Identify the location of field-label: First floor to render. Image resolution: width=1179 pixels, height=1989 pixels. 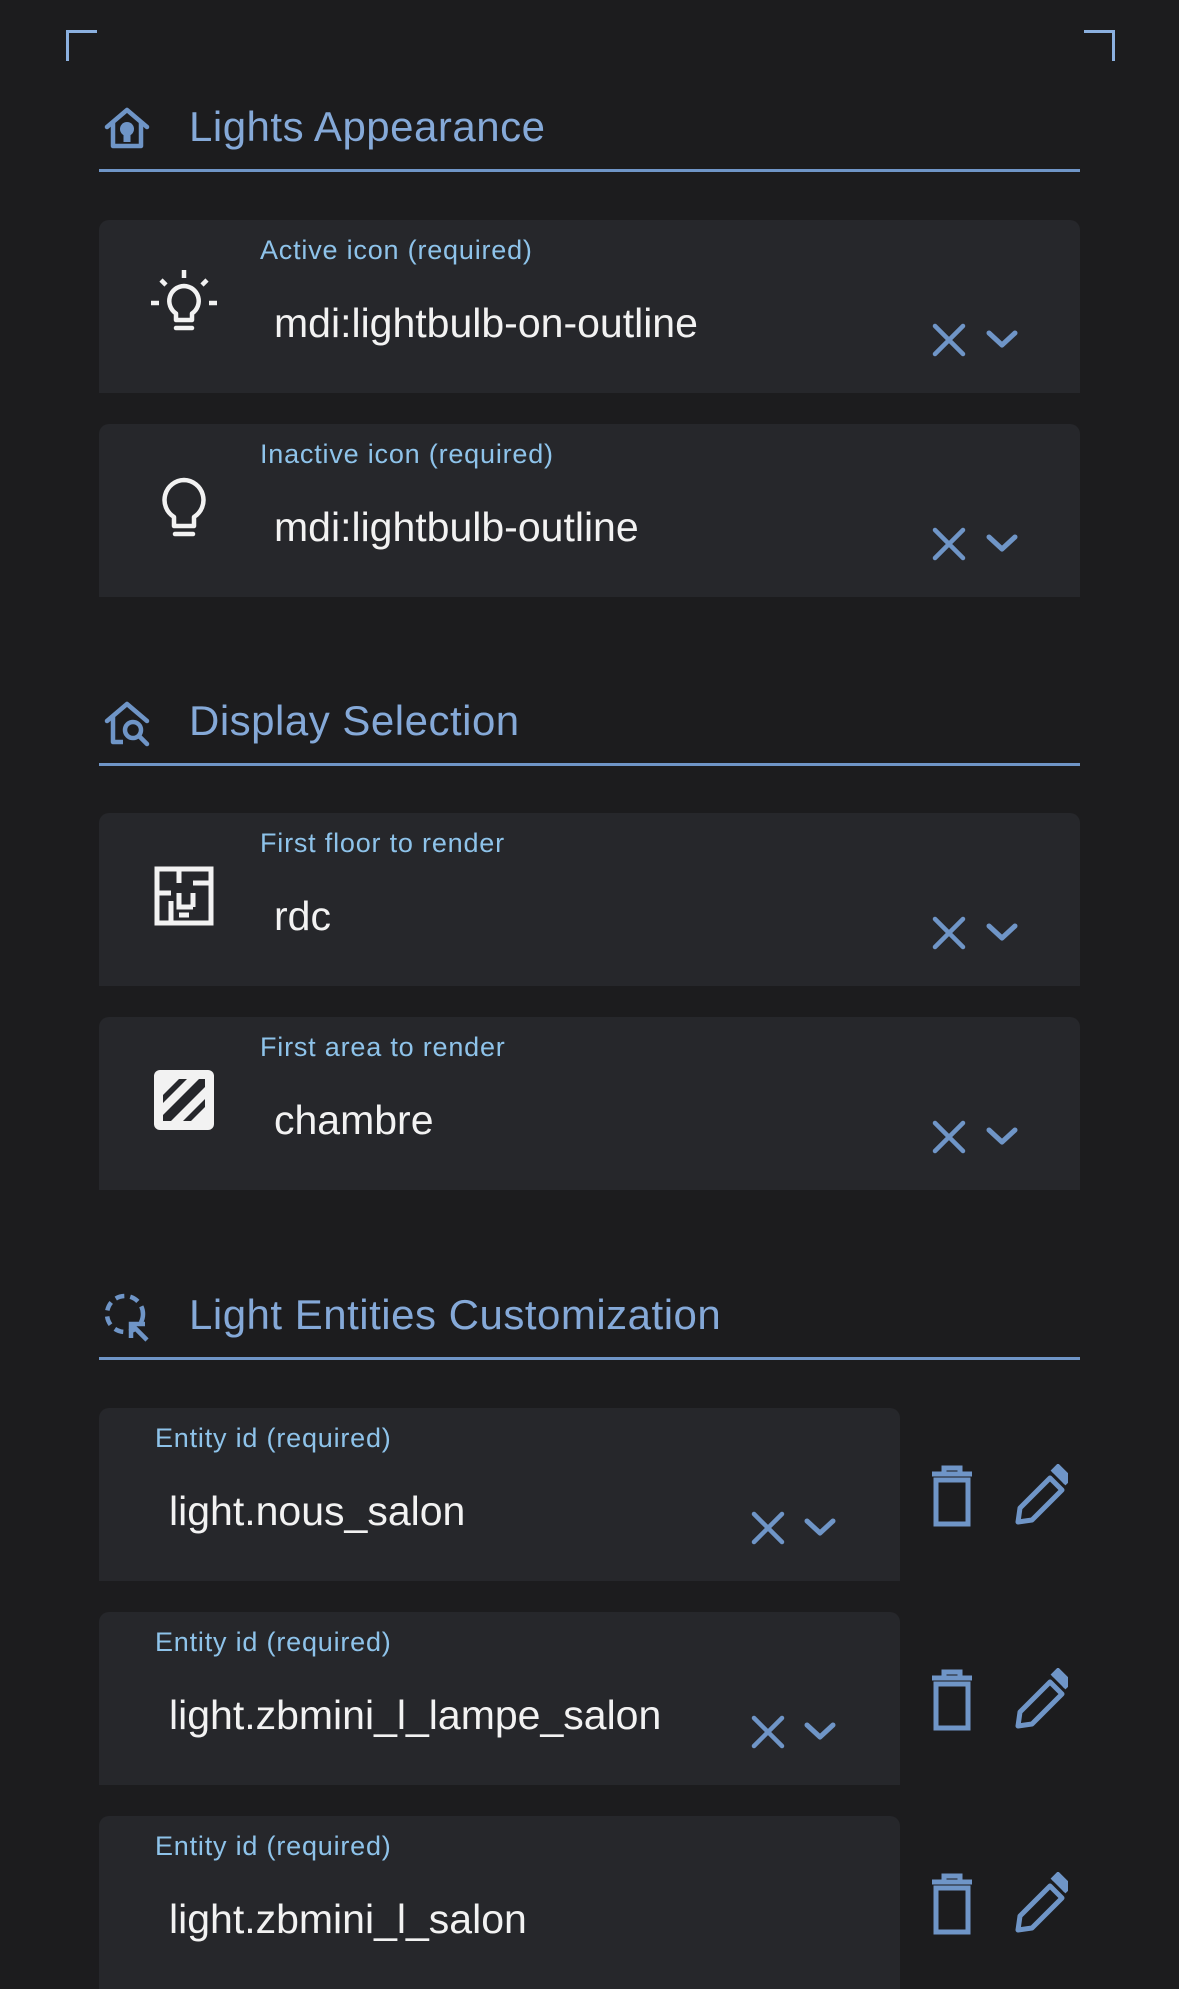
(382, 843).